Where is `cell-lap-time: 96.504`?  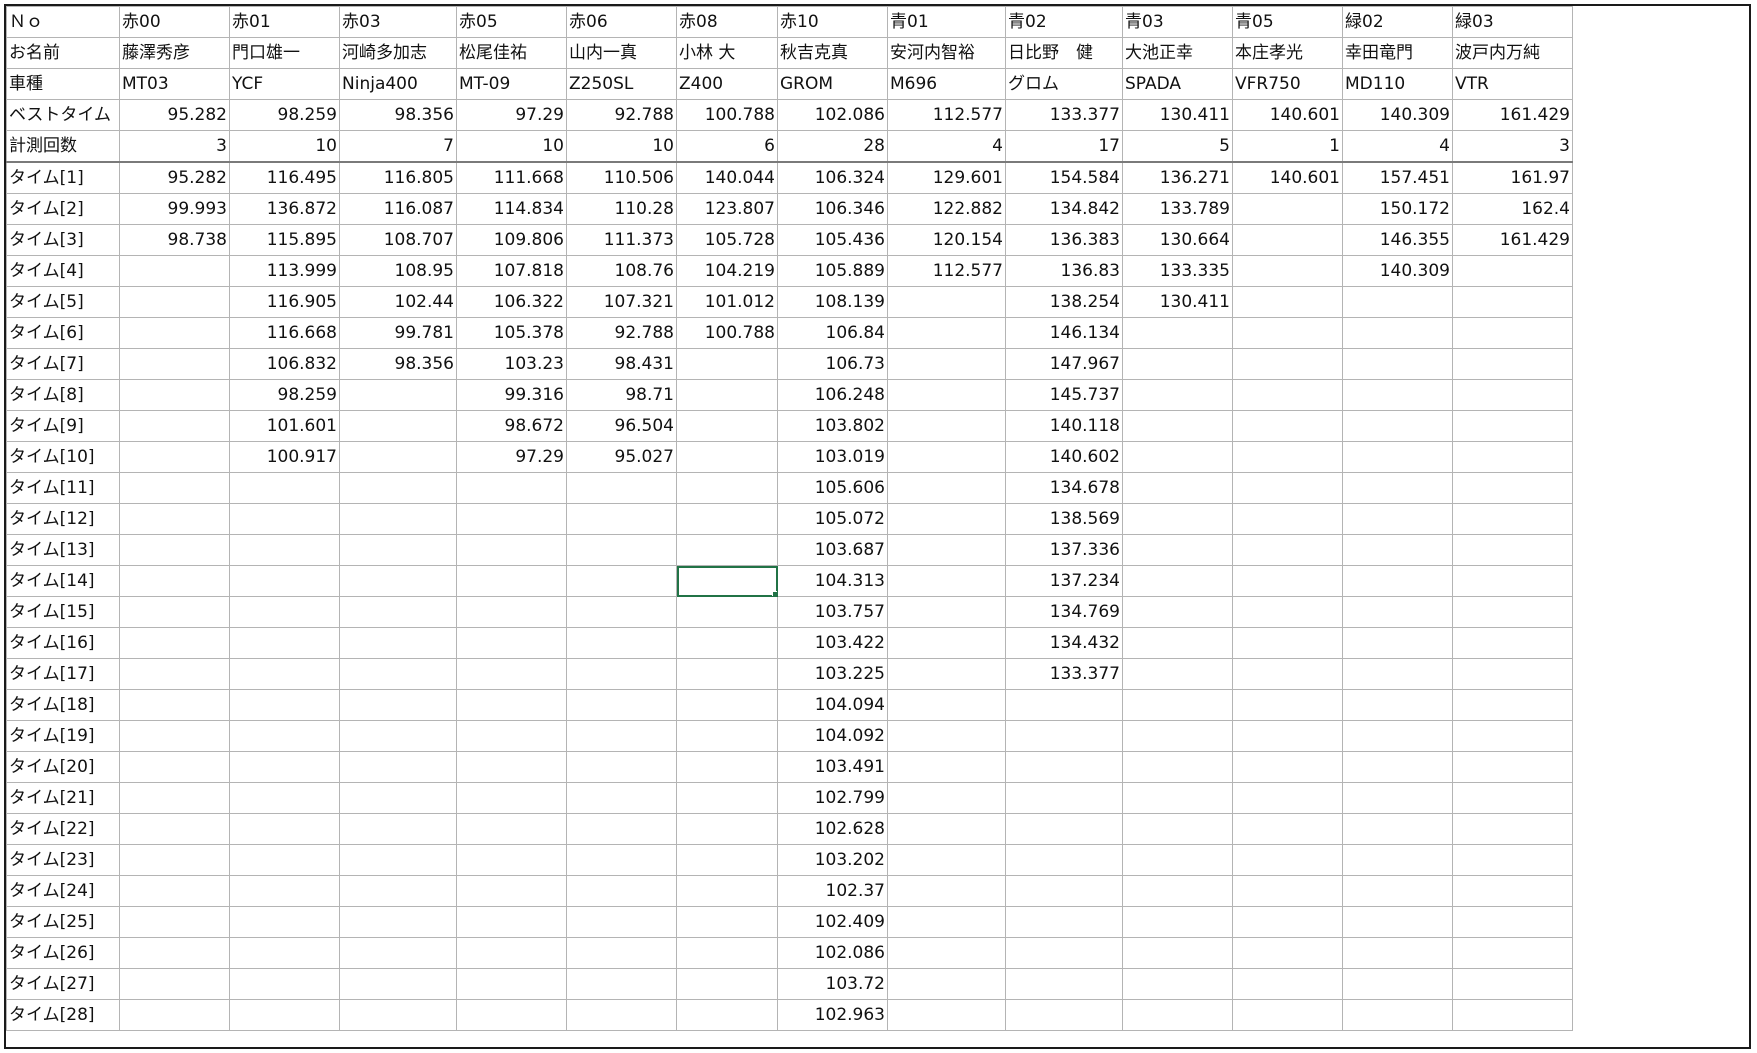 cell-lap-time: 96.504 is located at coordinates (621, 426).